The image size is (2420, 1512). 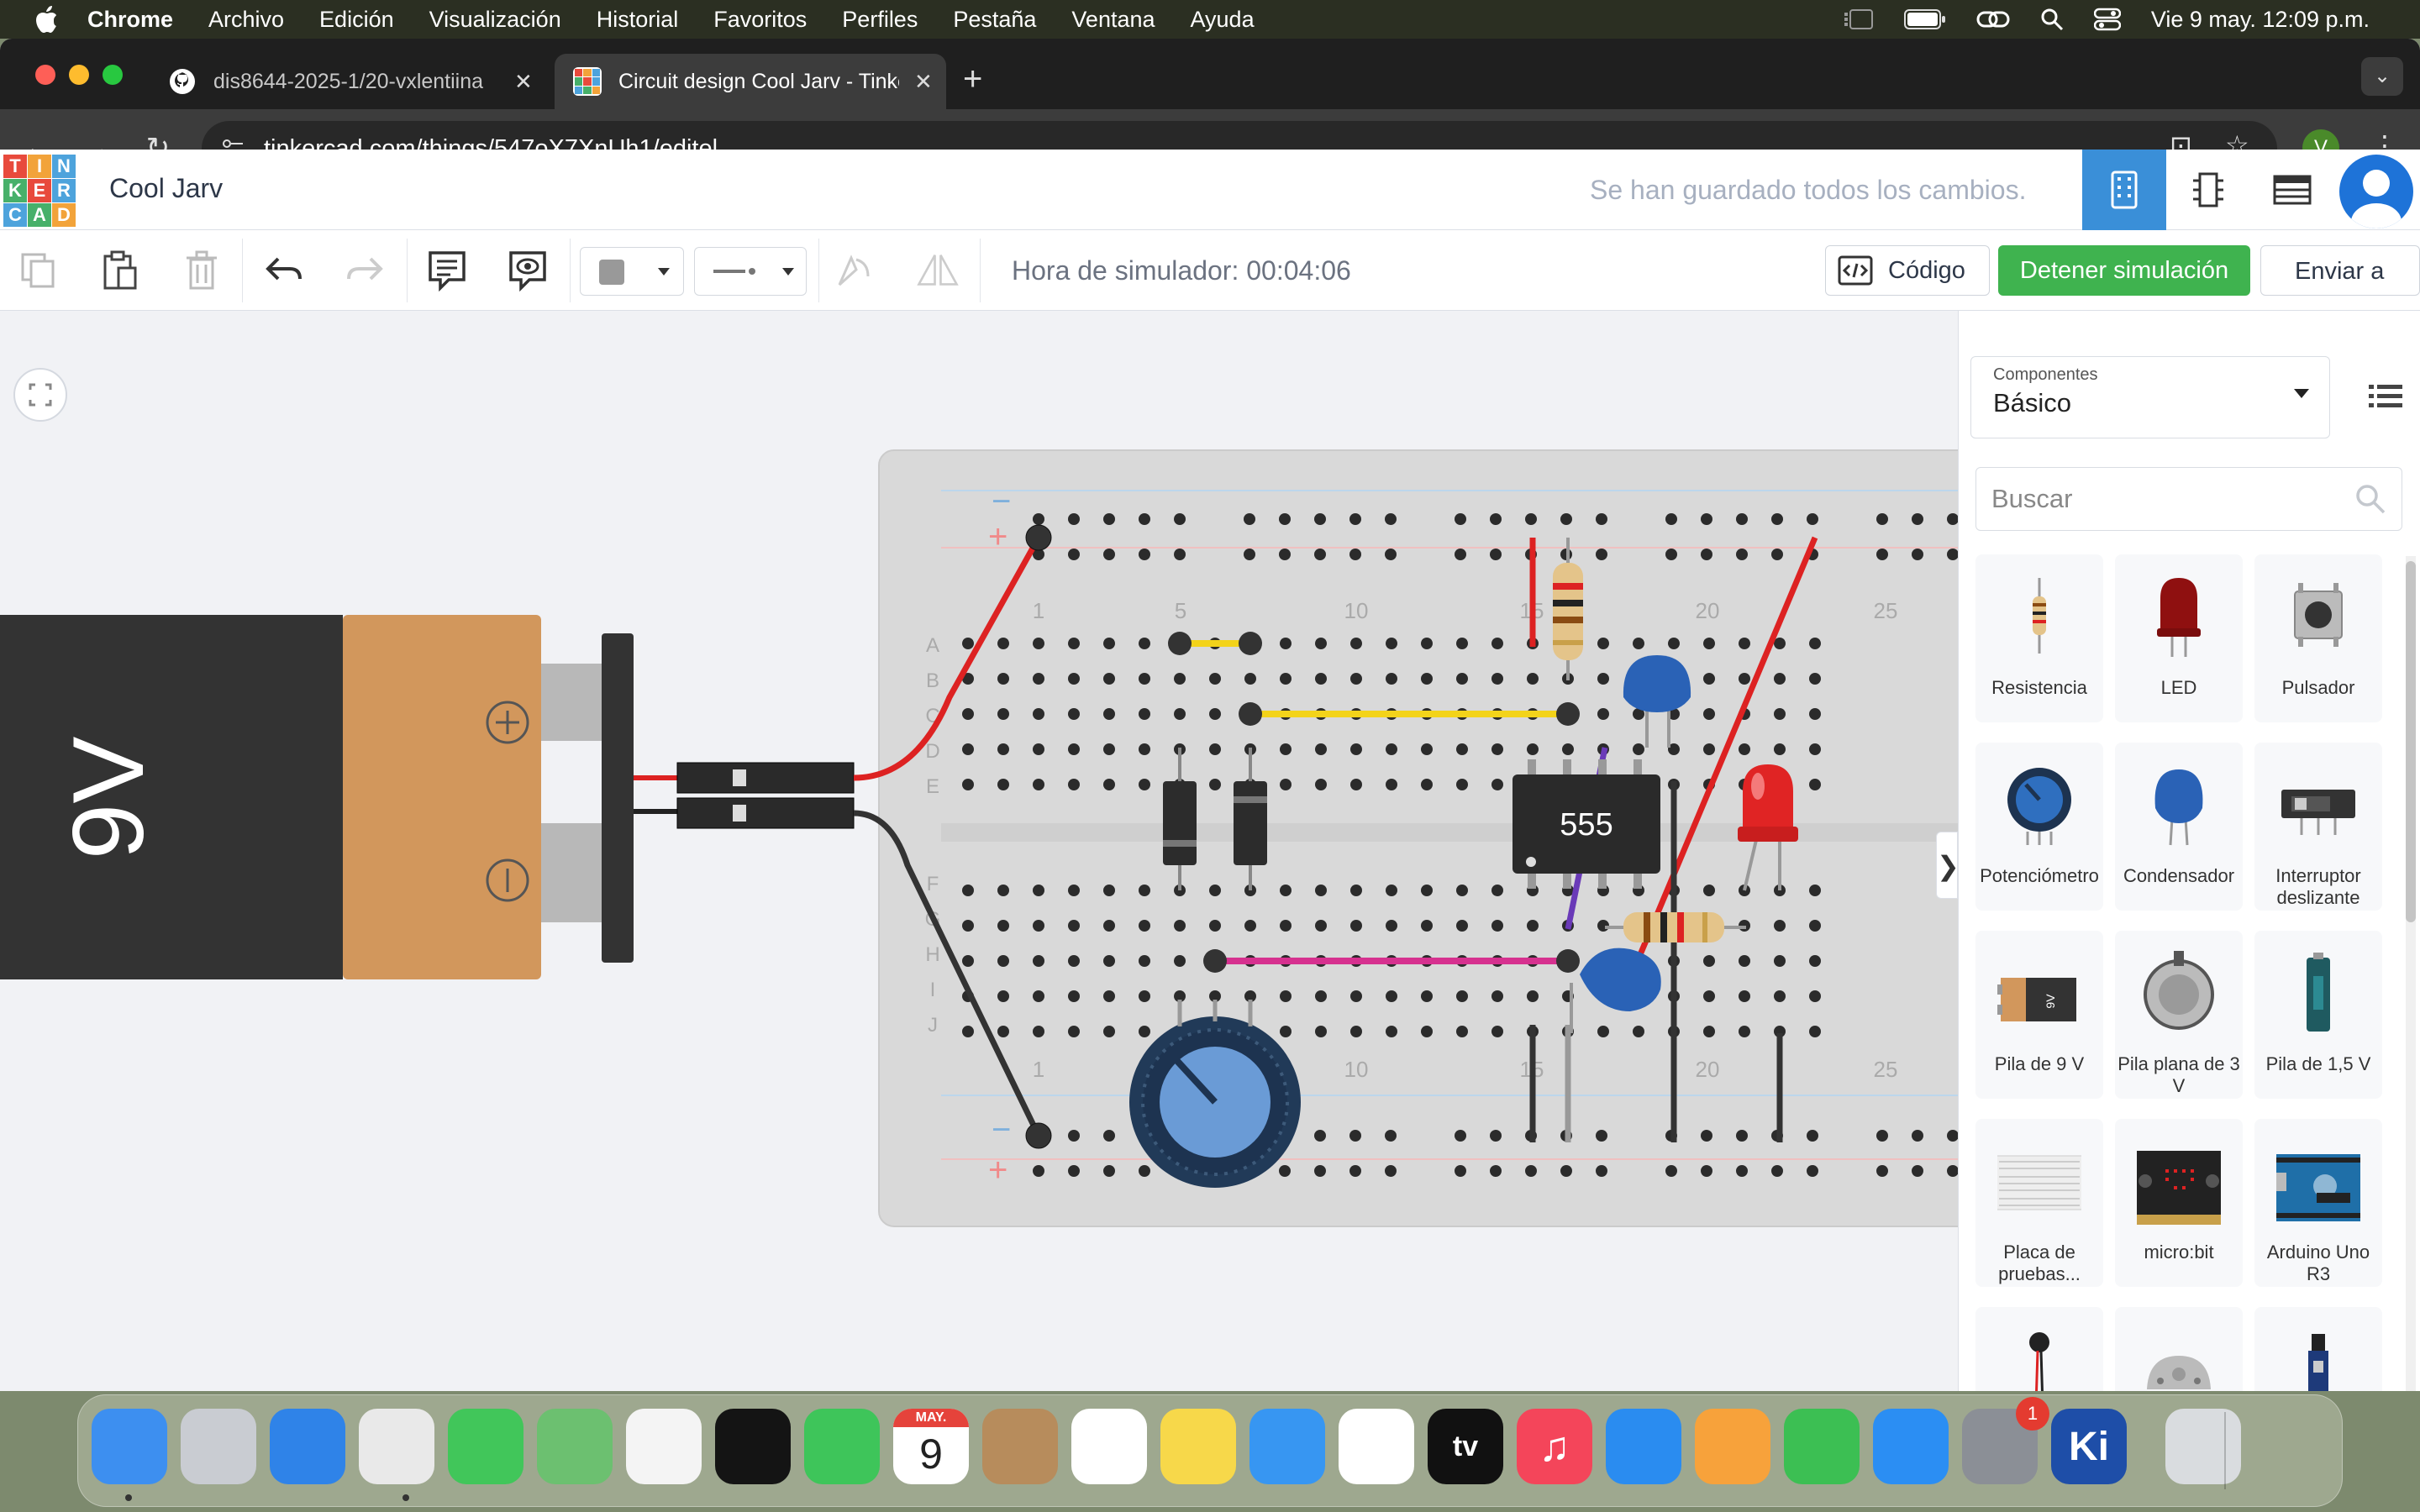 What do you see at coordinates (39, 191) in the screenshot?
I see `tinkercad-logo: T I N K E R C A D` at bounding box center [39, 191].